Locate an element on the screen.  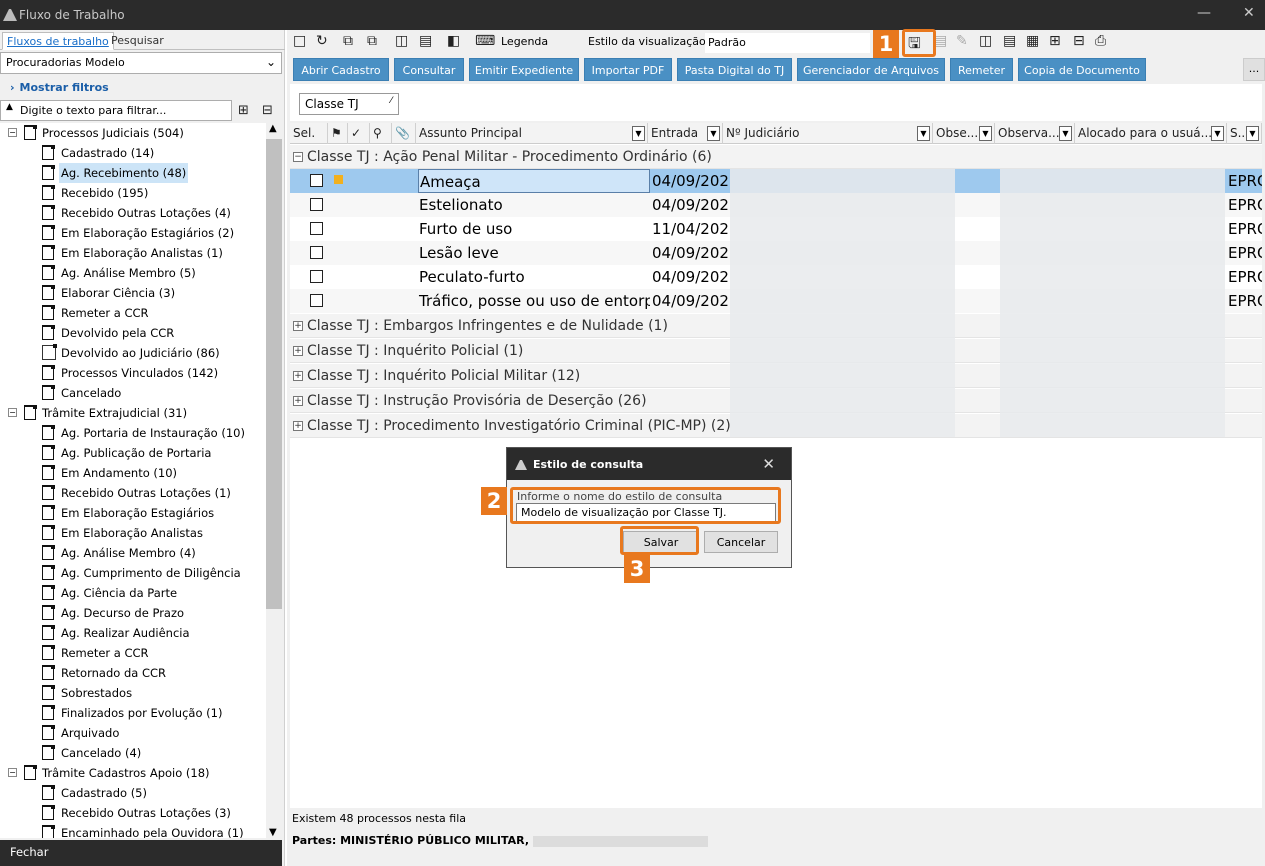
fechar-button: Fechar is located at coordinates (141, 853).